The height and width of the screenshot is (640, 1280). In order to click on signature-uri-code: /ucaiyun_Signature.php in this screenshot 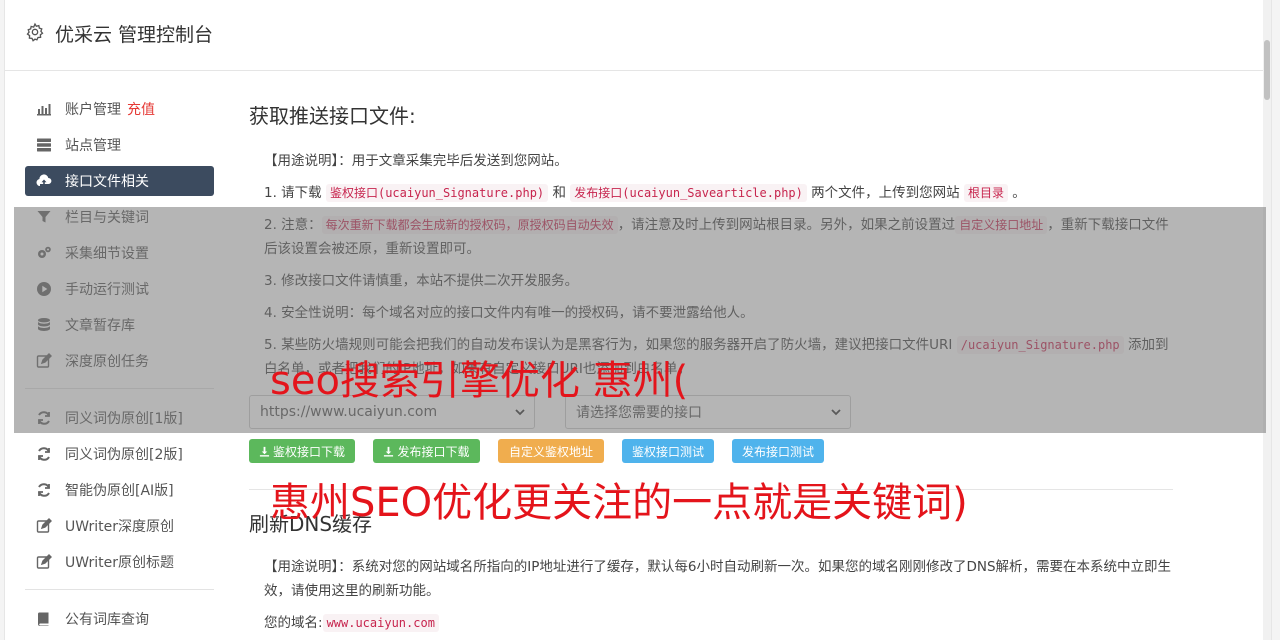, I will do `click(1040, 345)`.